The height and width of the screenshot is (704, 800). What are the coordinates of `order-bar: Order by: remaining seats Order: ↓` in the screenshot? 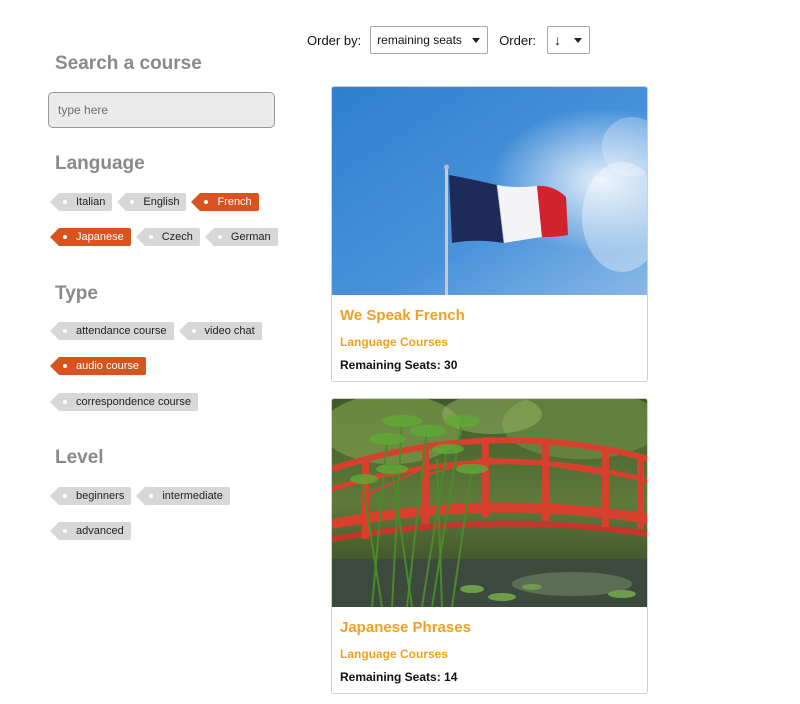 It's located at (449, 40).